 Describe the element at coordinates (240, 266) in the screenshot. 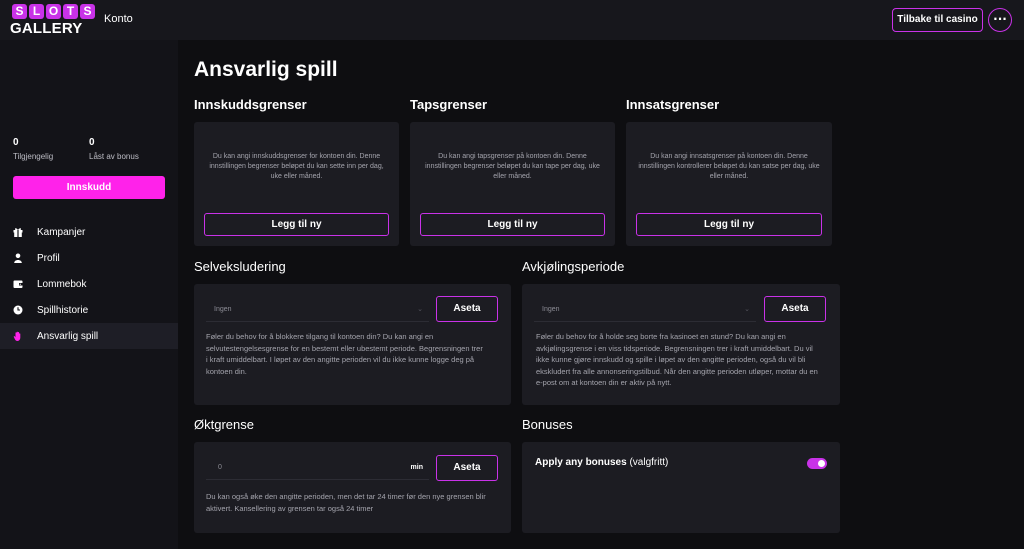

I see `self-exclusion-title: Selveksludering` at that location.